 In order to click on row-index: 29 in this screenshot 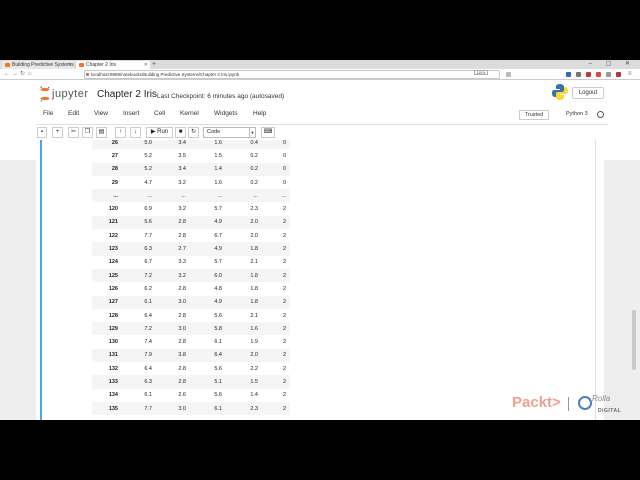, I will do `click(114, 182)`.